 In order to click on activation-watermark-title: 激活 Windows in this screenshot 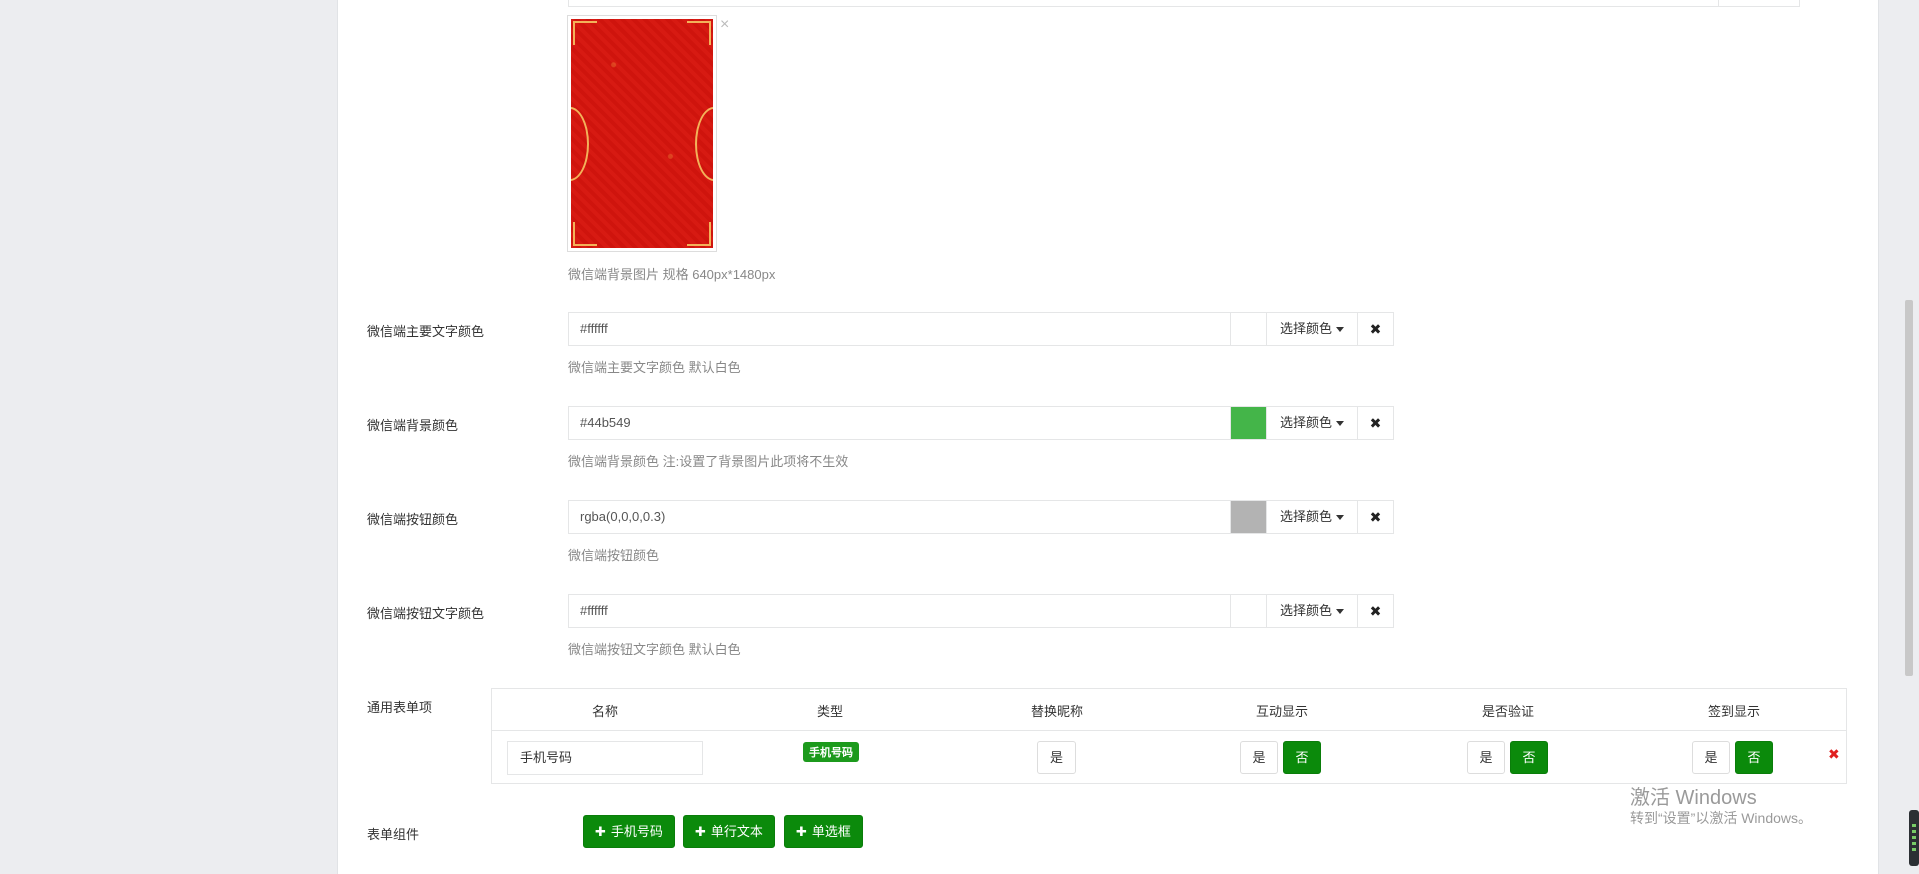, I will do `click(1693, 798)`.